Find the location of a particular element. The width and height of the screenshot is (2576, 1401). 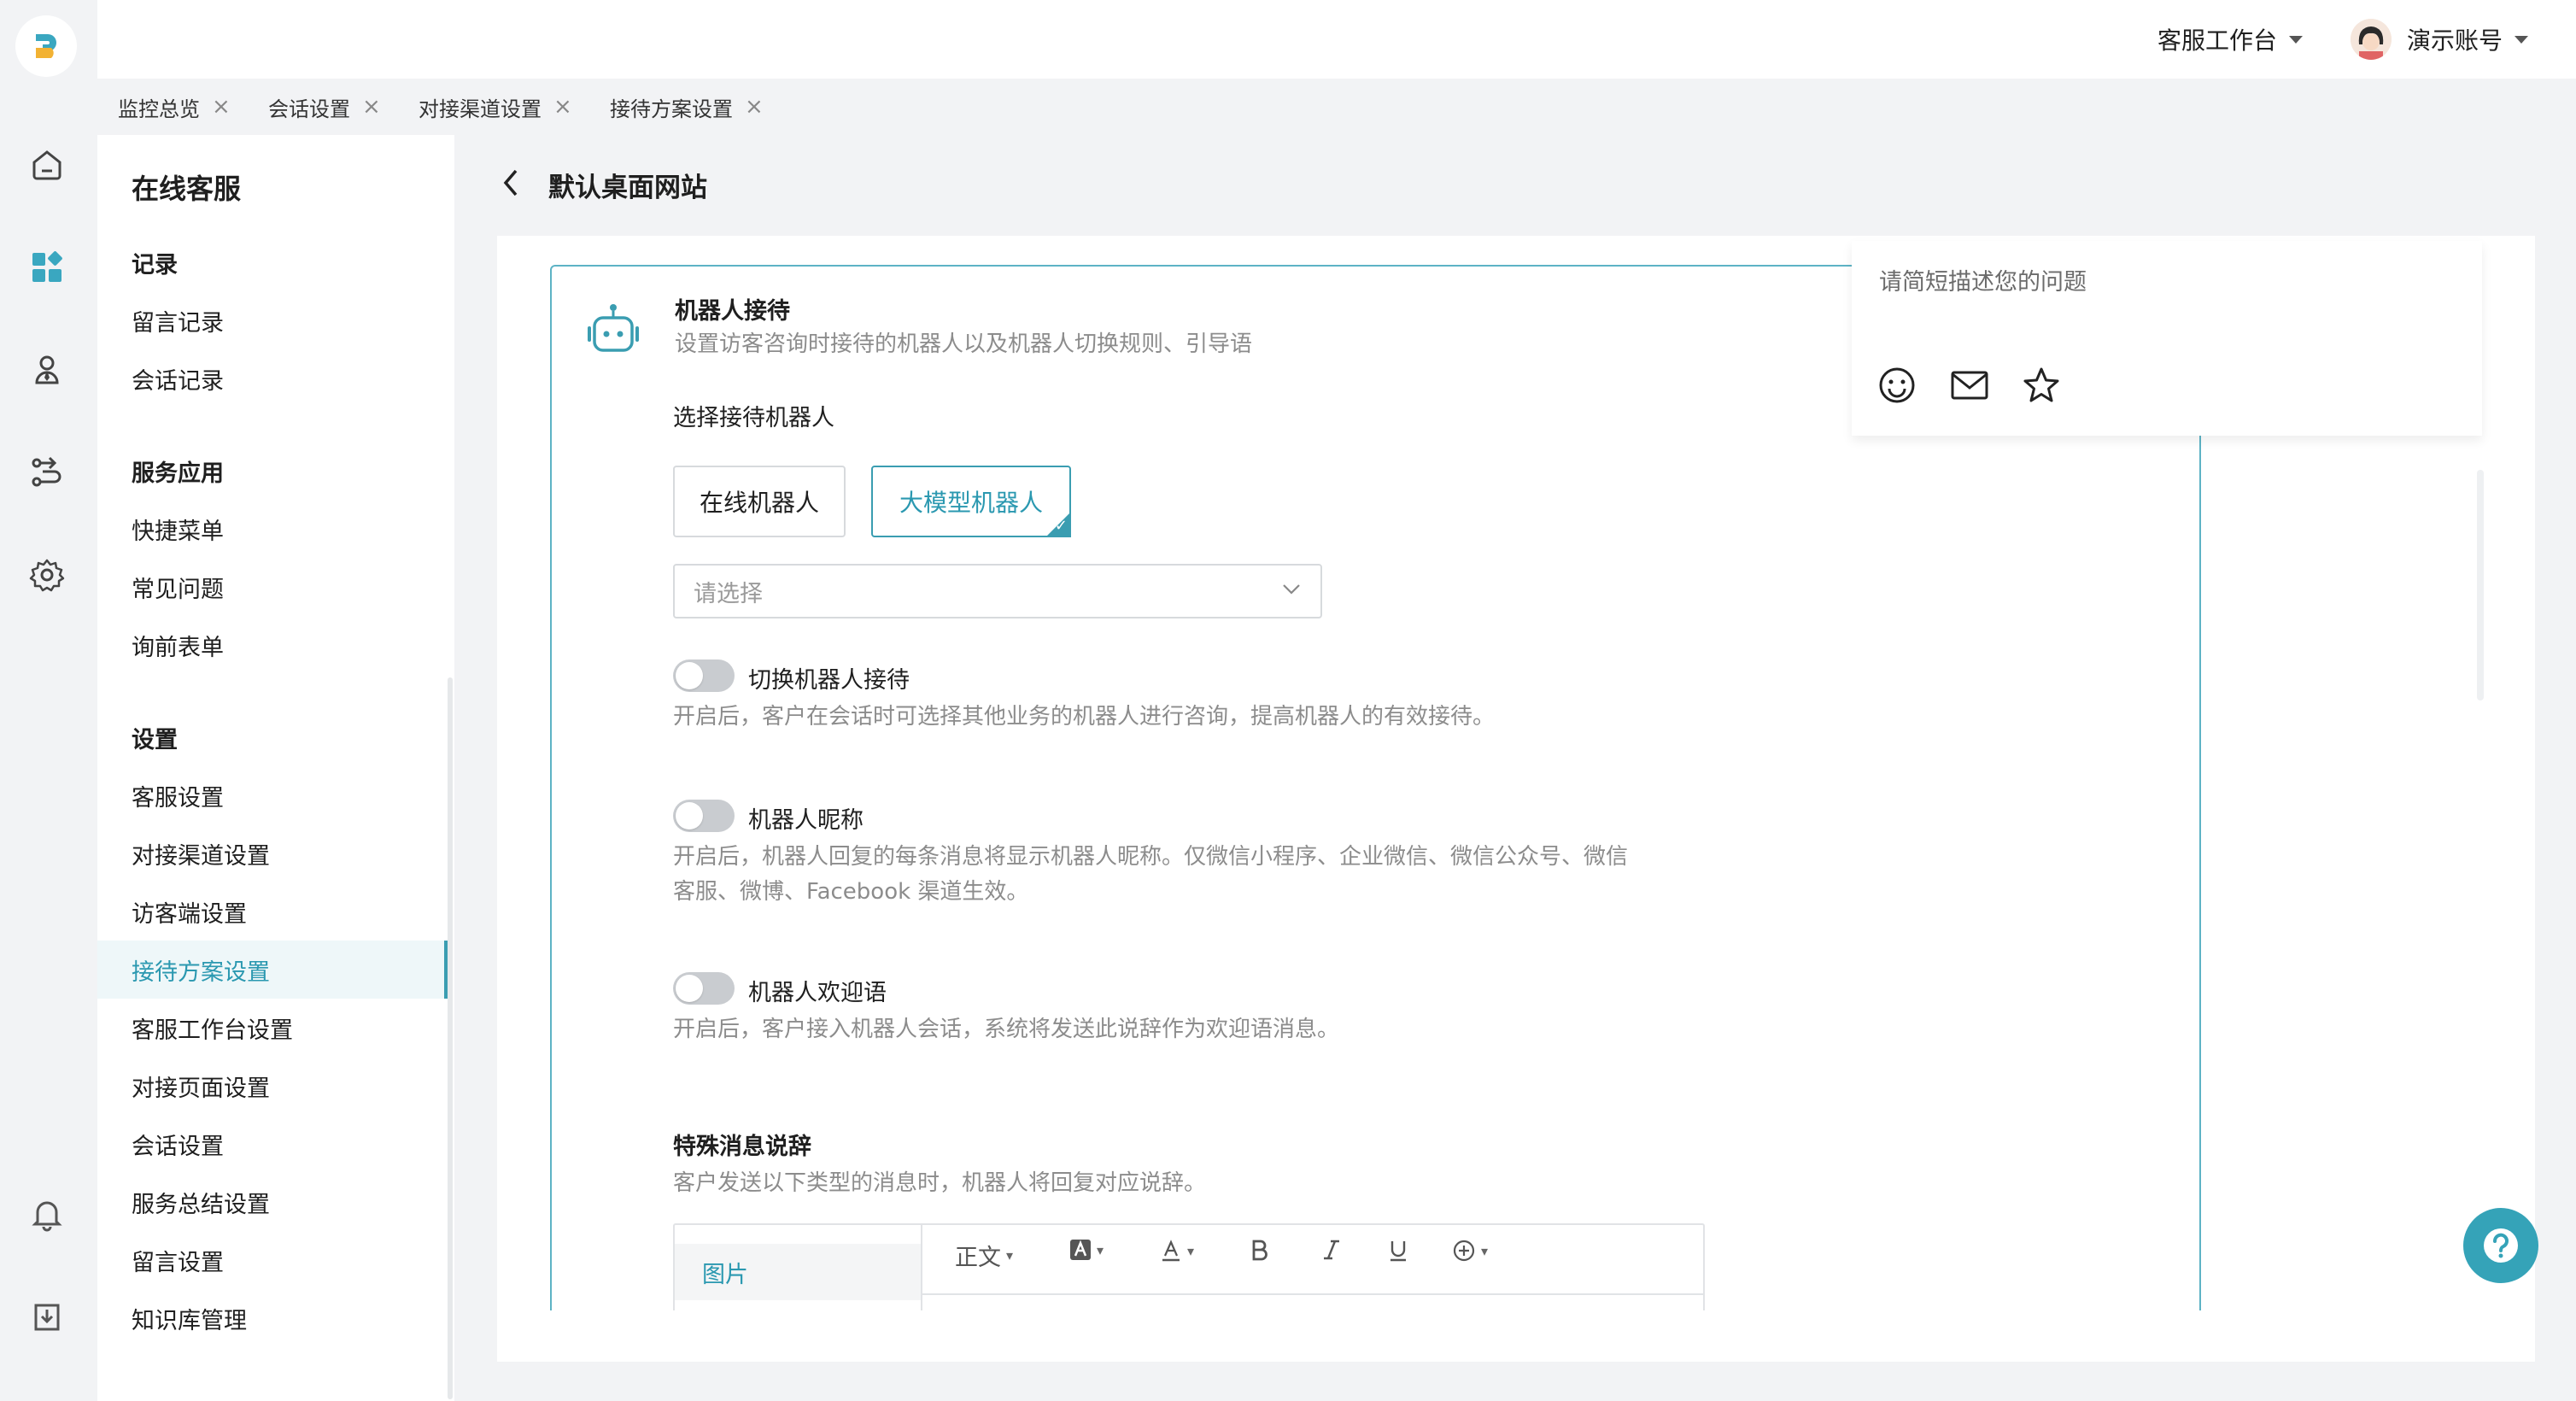

workspace-label: 客服工作台 is located at coordinates (2217, 40).